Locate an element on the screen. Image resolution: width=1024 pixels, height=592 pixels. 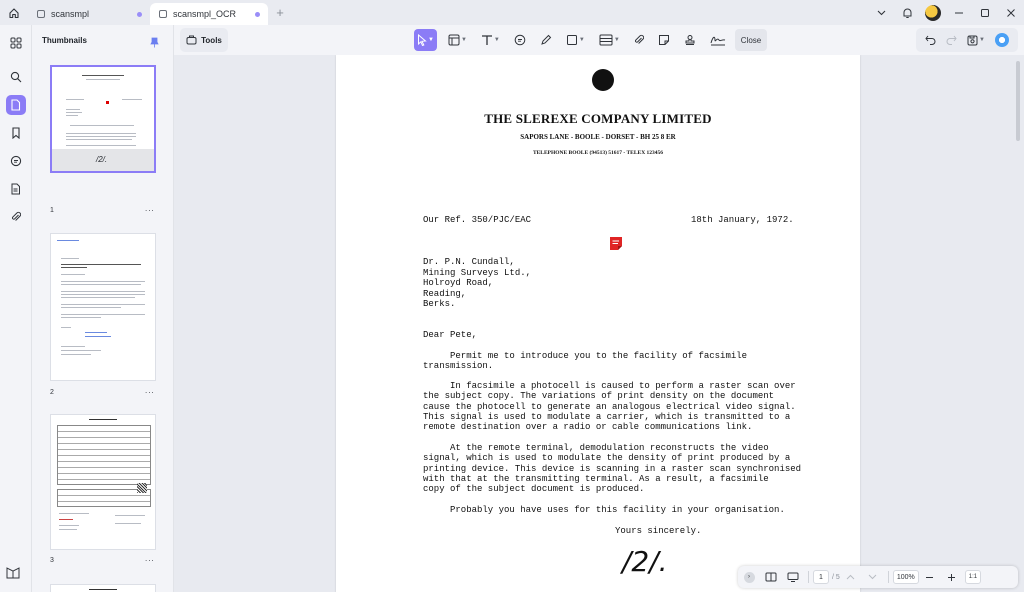
recipient-line: Mining Surveys Ltd., is located at coordinates (477, 272).